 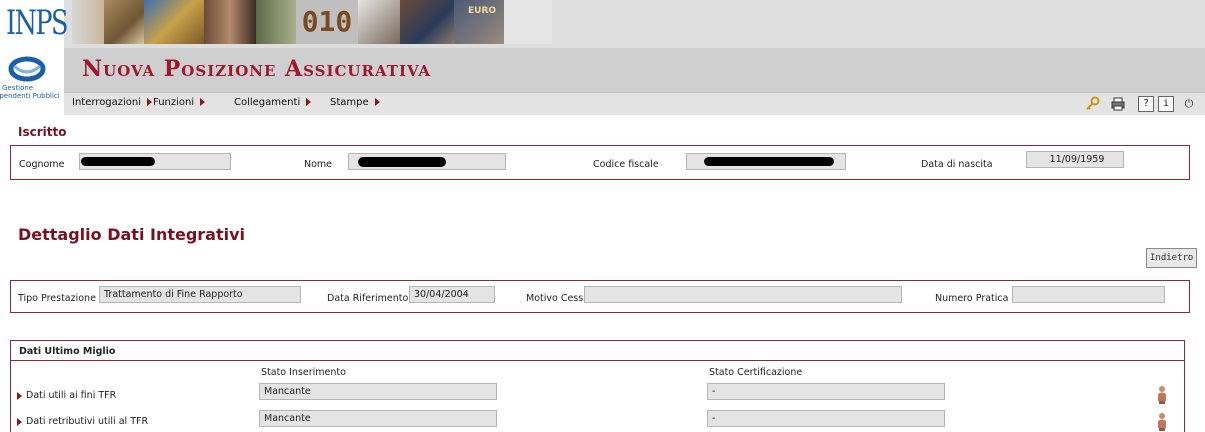 What do you see at coordinates (200, 294) in the screenshot?
I see `tipo-prestazione-field: Trattamento di Fine Rapporto` at bounding box center [200, 294].